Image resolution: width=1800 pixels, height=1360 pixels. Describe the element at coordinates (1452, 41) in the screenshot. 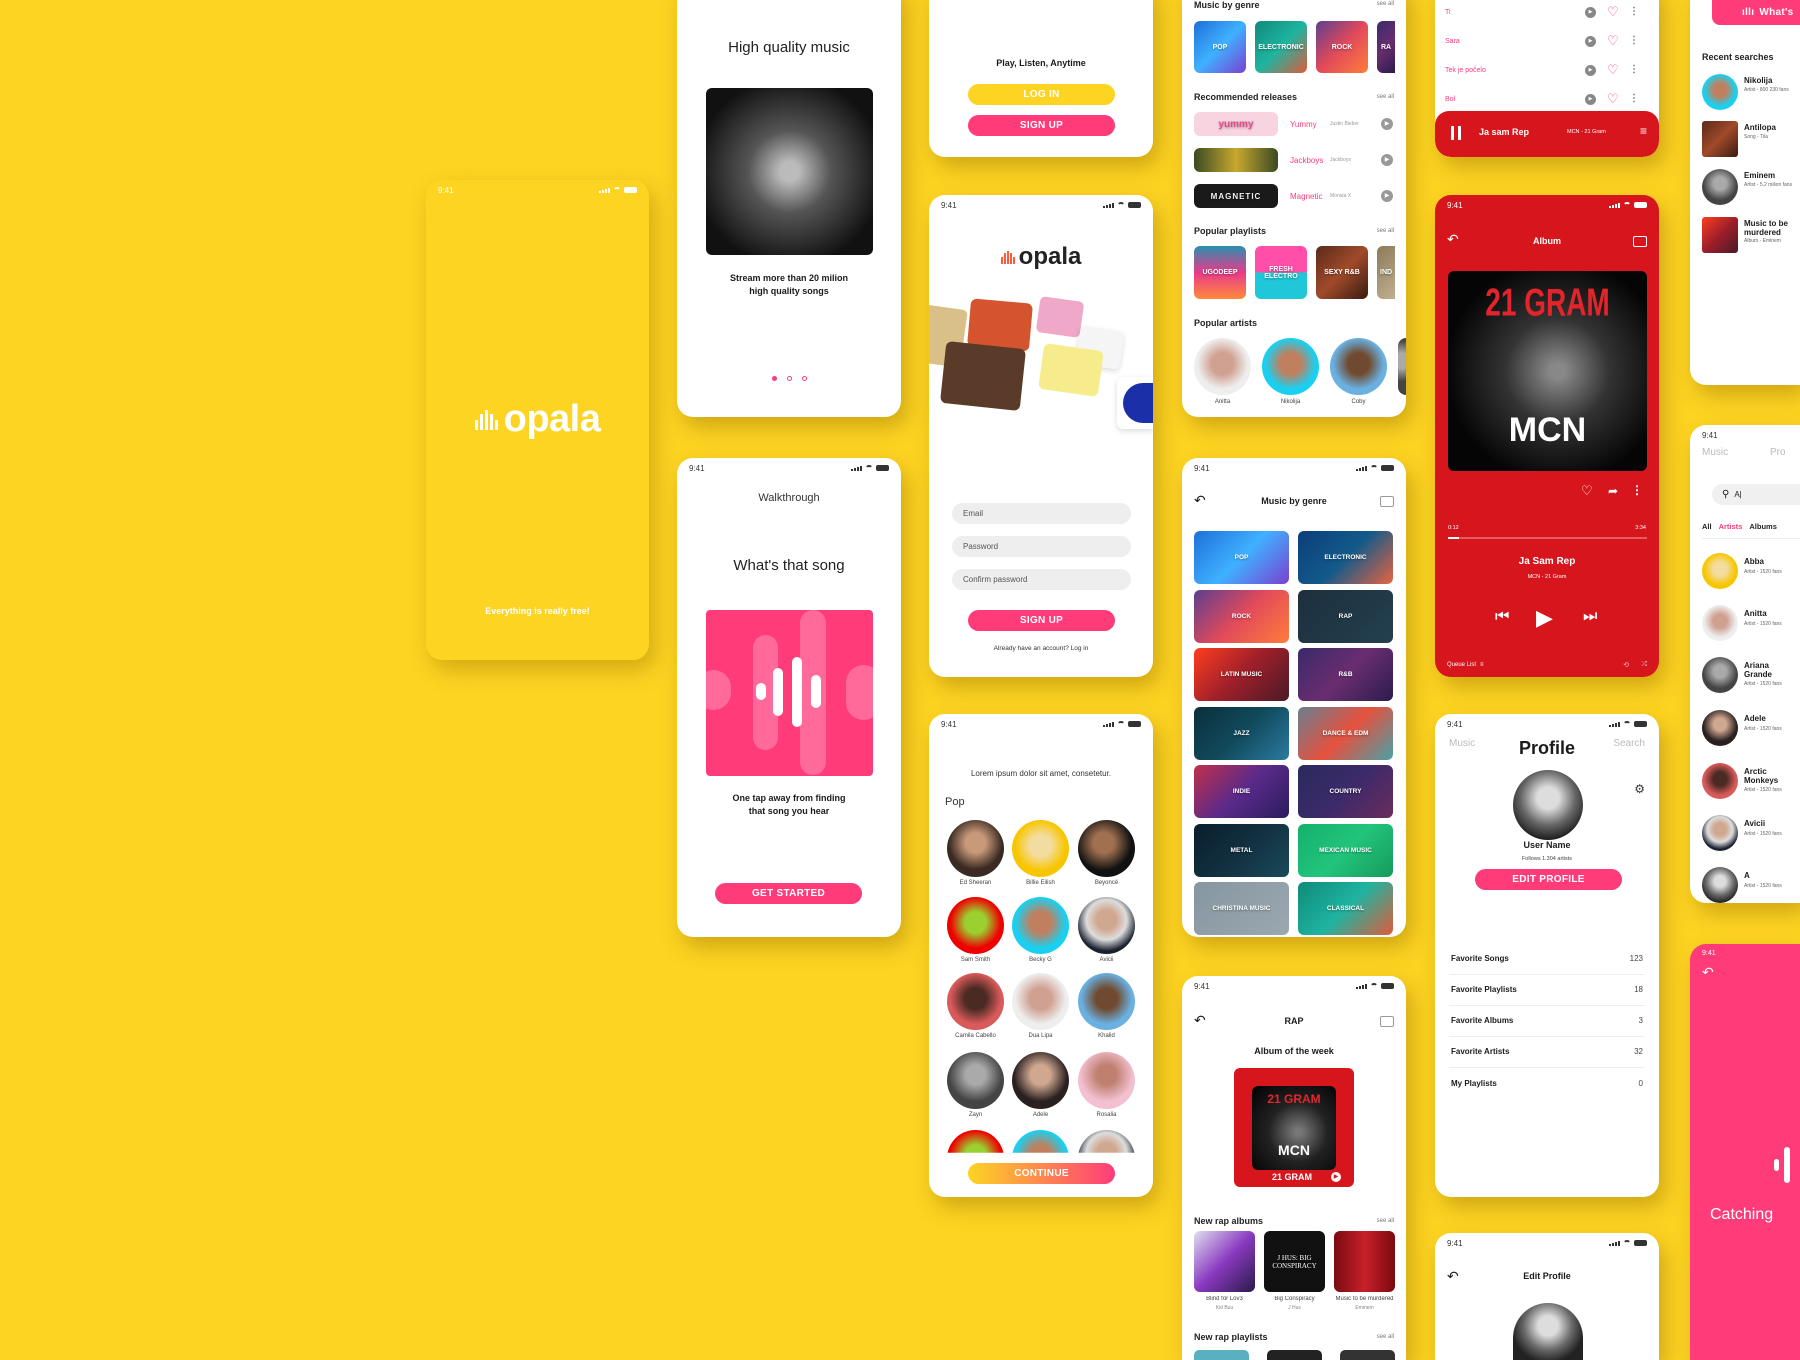

I see `song-title: Sara` at that location.